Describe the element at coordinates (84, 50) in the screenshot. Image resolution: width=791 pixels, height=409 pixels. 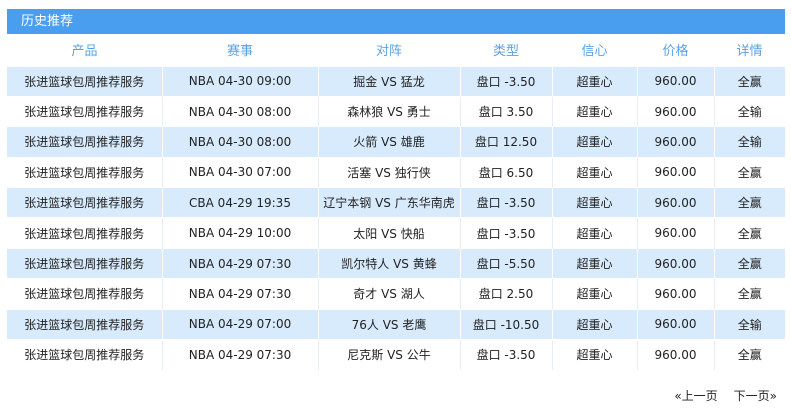
I see `column-header-product: 产品` at that location.